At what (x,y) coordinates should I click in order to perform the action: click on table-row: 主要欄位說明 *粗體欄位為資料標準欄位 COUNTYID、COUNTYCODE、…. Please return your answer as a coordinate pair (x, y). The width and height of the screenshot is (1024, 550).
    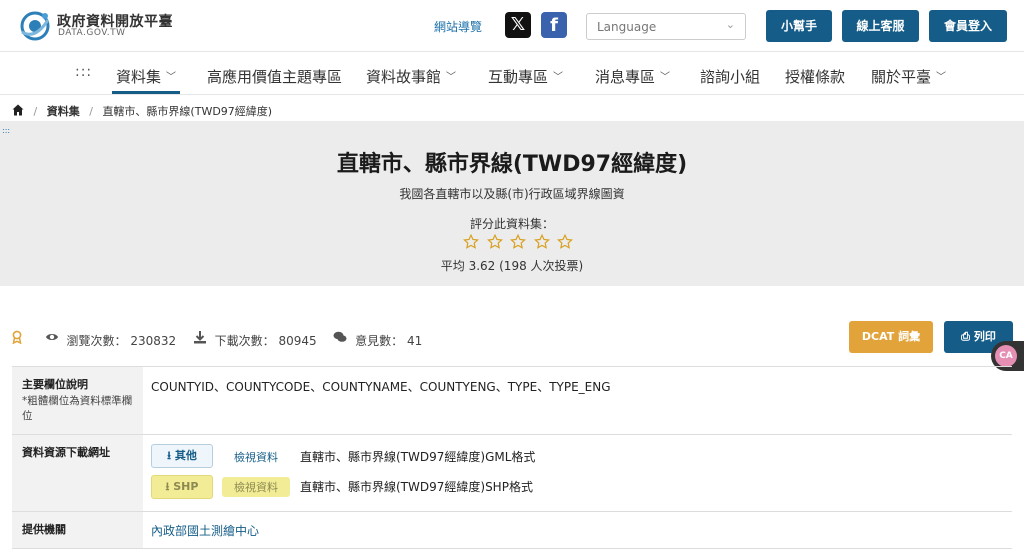
    Looking at the image, I should click on (512, 401).